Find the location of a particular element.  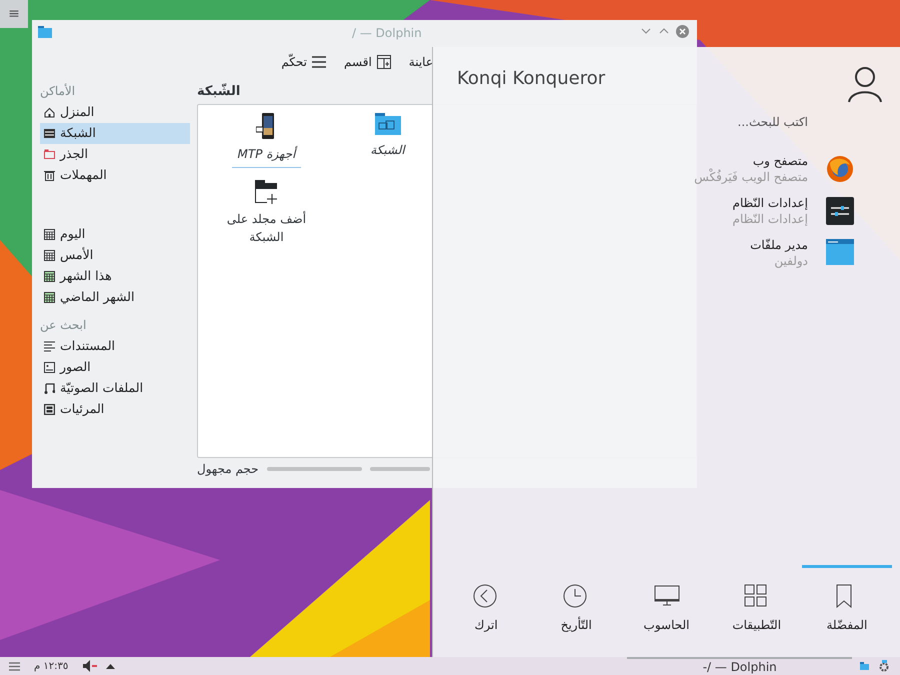

section-heading: الأماكن is located at coordinates (58, 91).